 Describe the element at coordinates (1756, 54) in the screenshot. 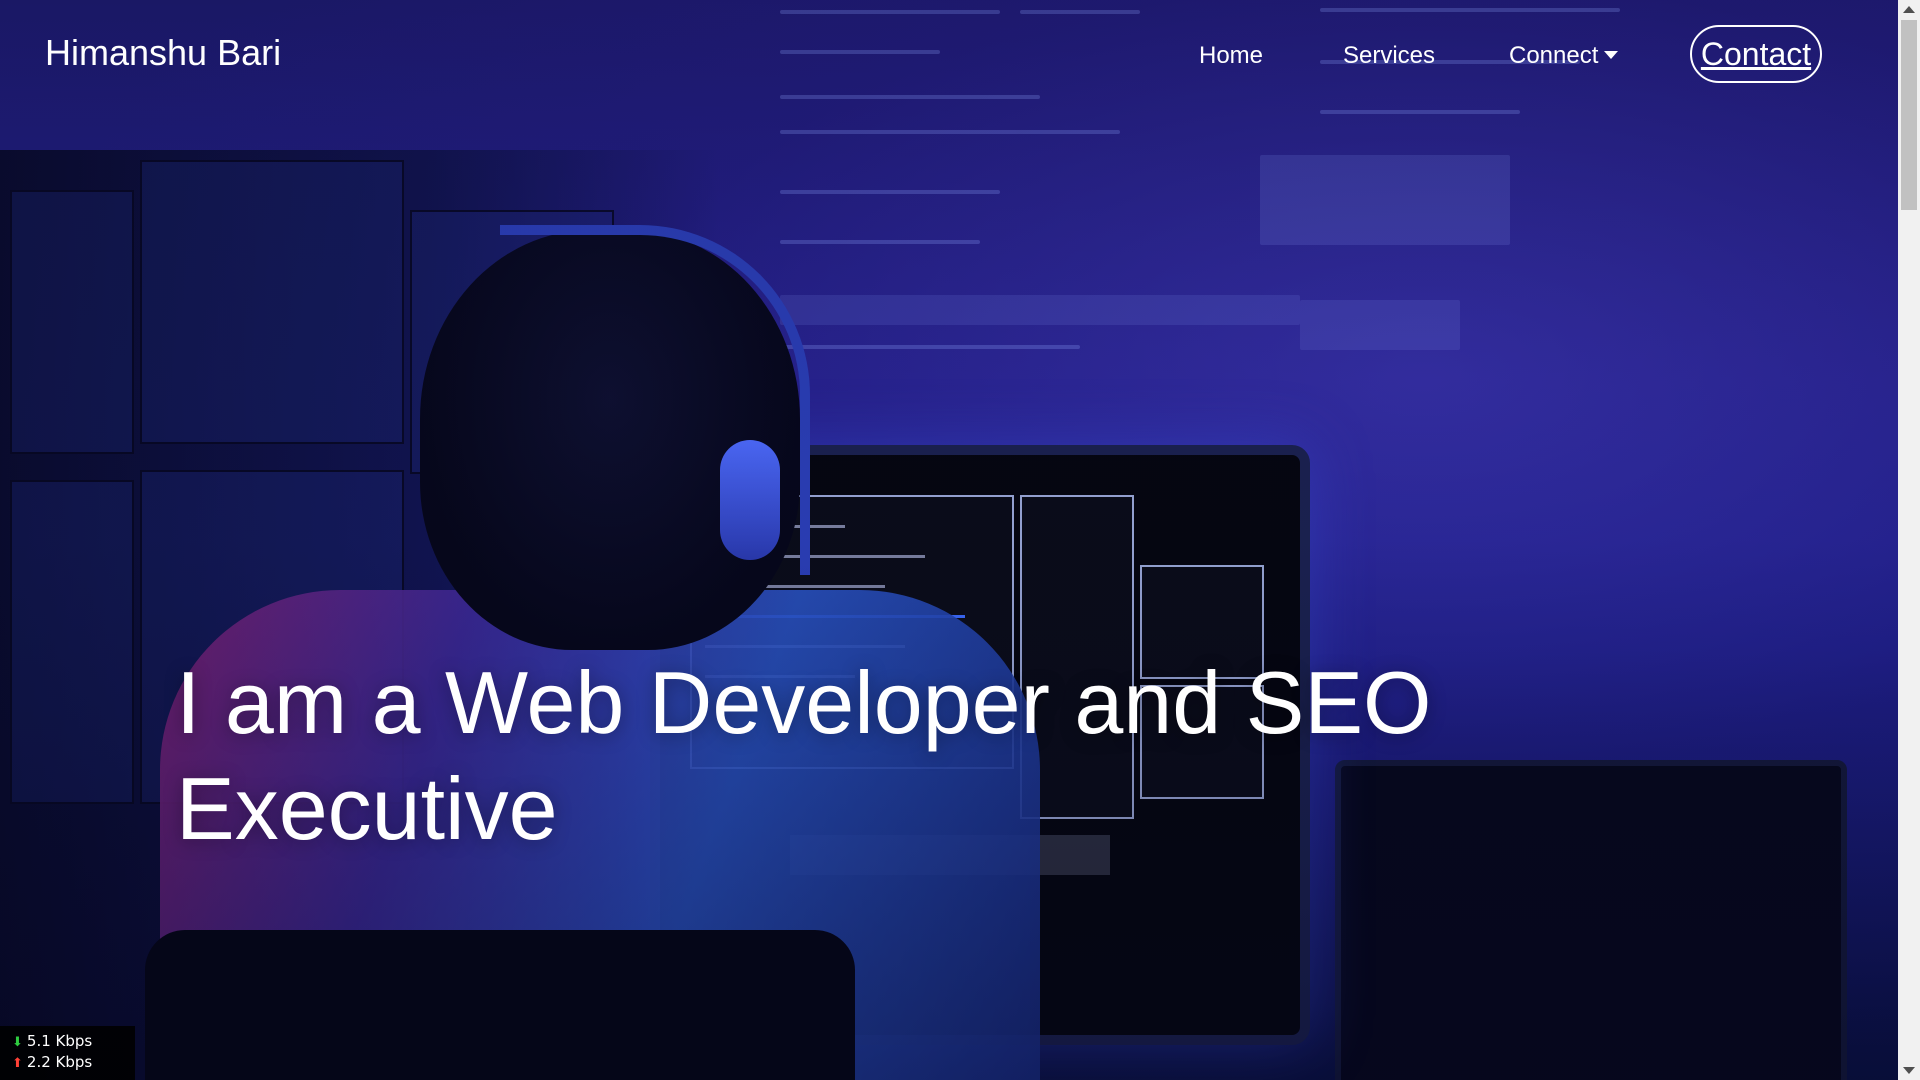

I see `contact-button: Contact` at that location.